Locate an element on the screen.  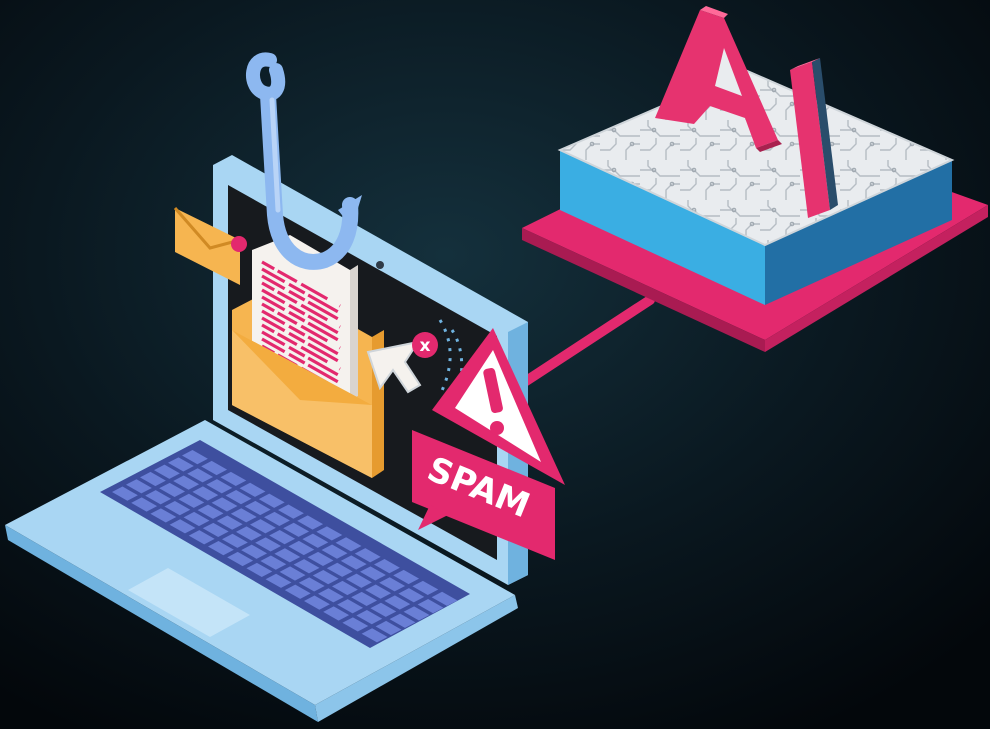
close-glyph: x is located at coordinates (425, 346).